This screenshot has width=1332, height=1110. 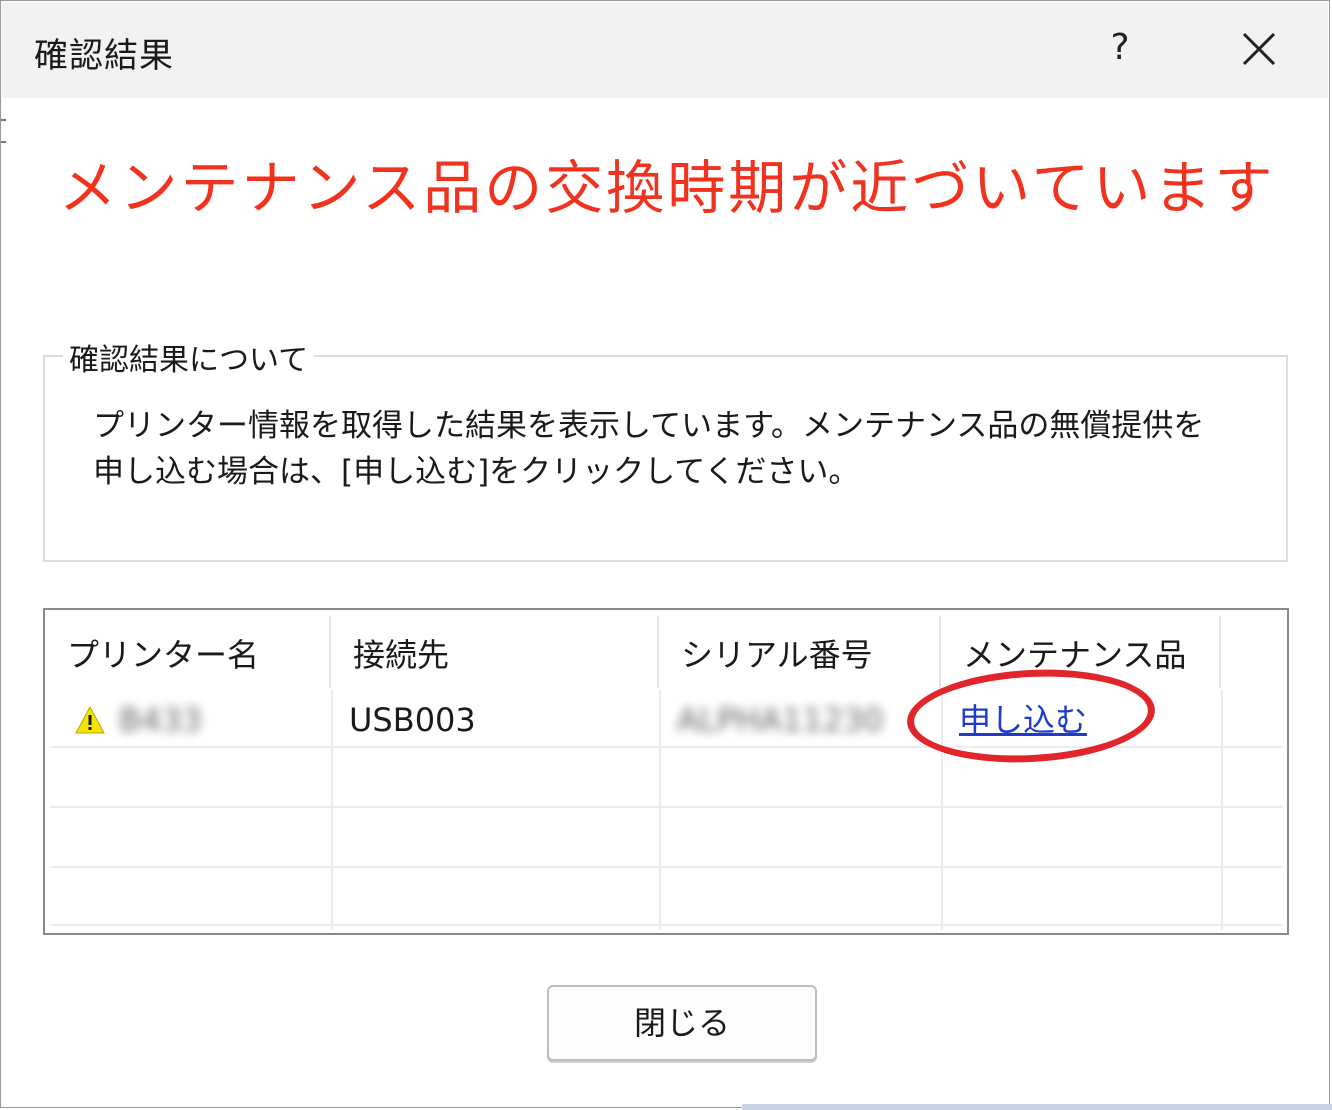 I want to click on window-close-button, so click(x=1258, y=48).